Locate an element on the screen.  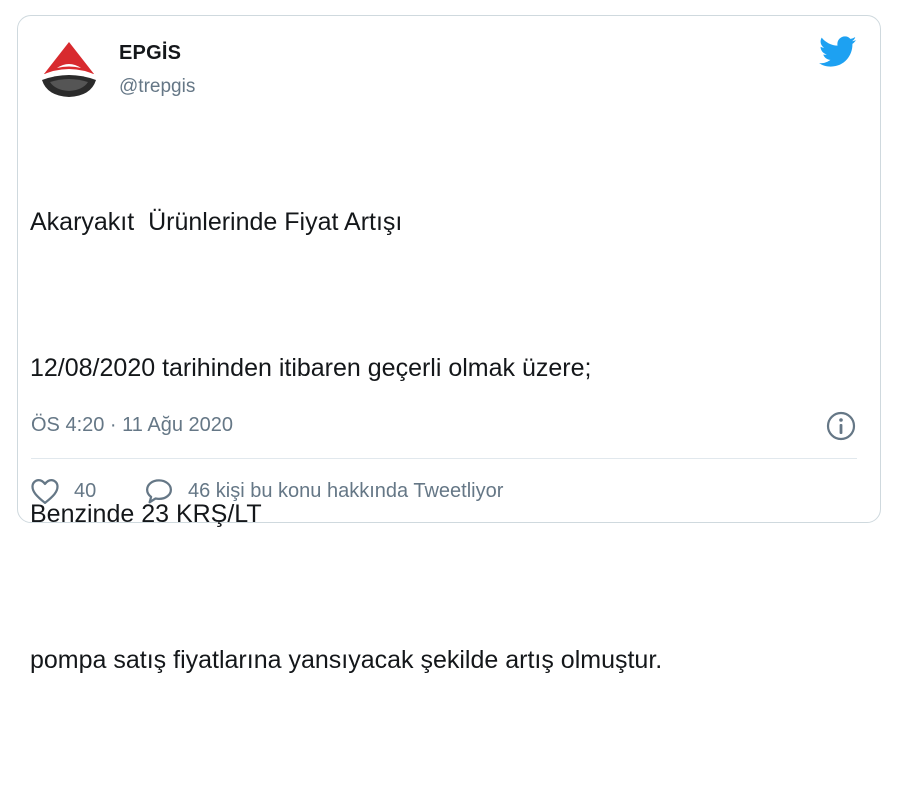
like-count: 40 is located at coordinates (85, 490).